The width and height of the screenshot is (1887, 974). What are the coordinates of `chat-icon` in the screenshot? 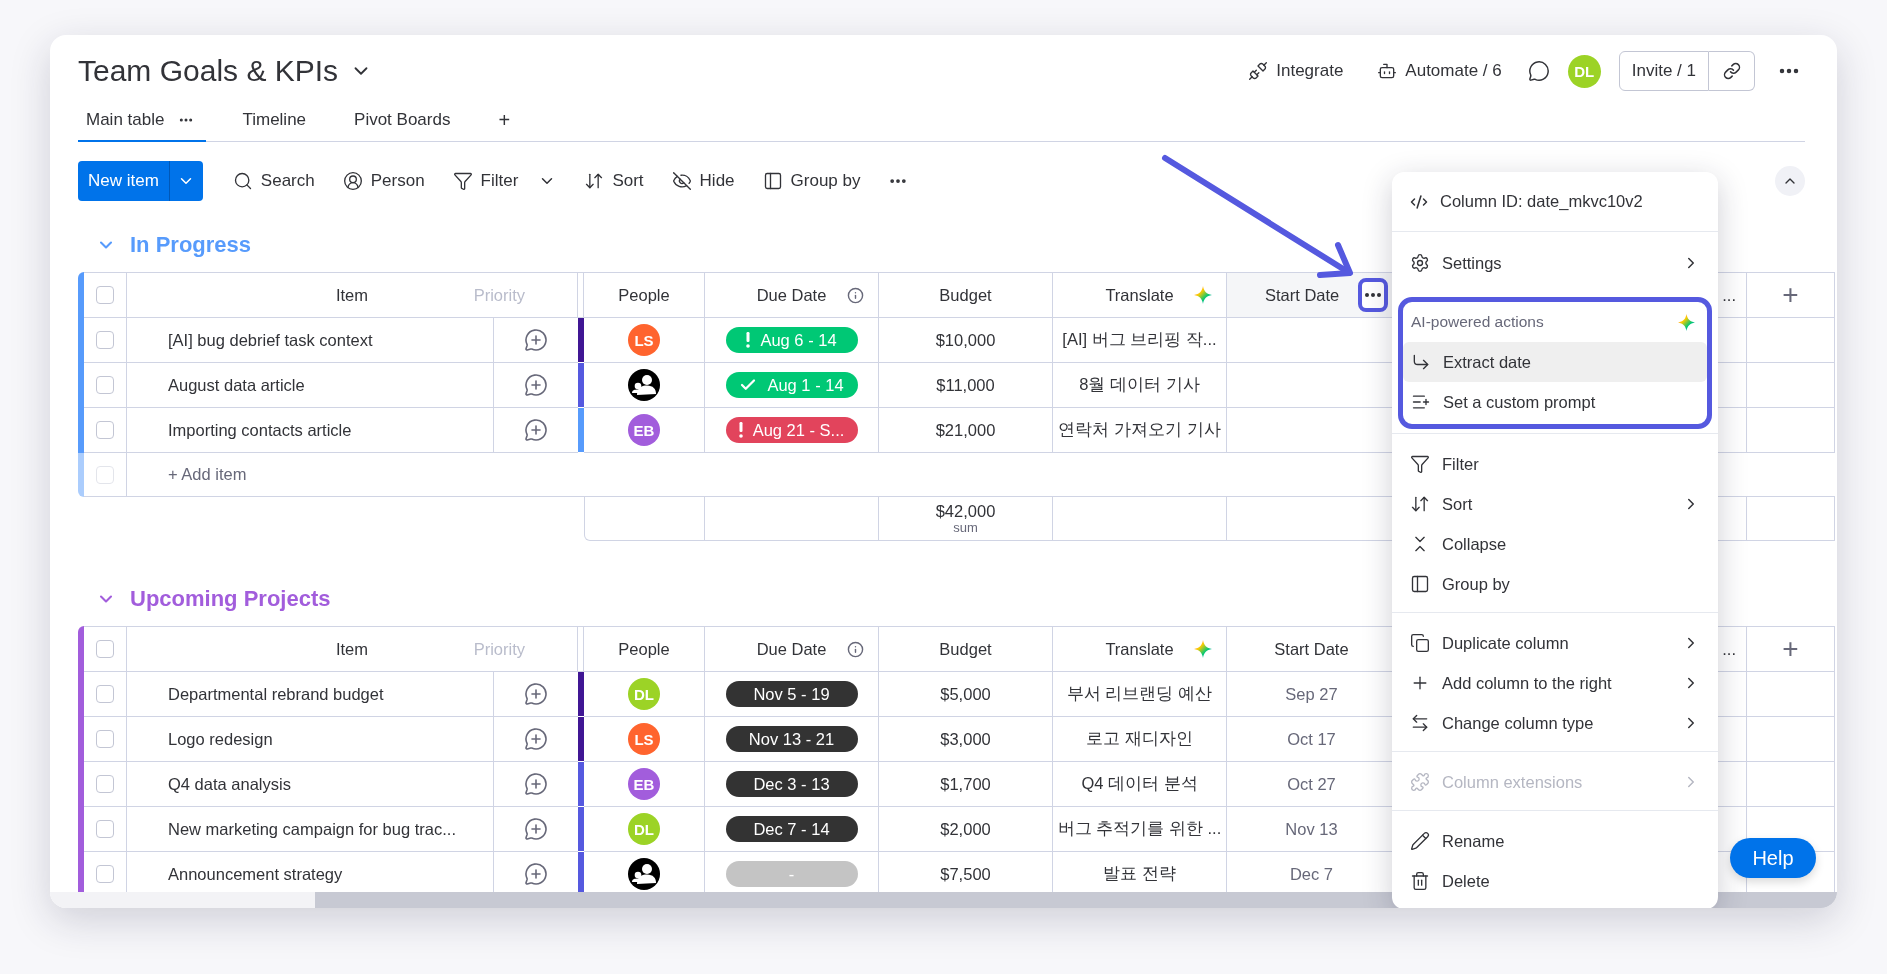 It's located at (1538, 71).